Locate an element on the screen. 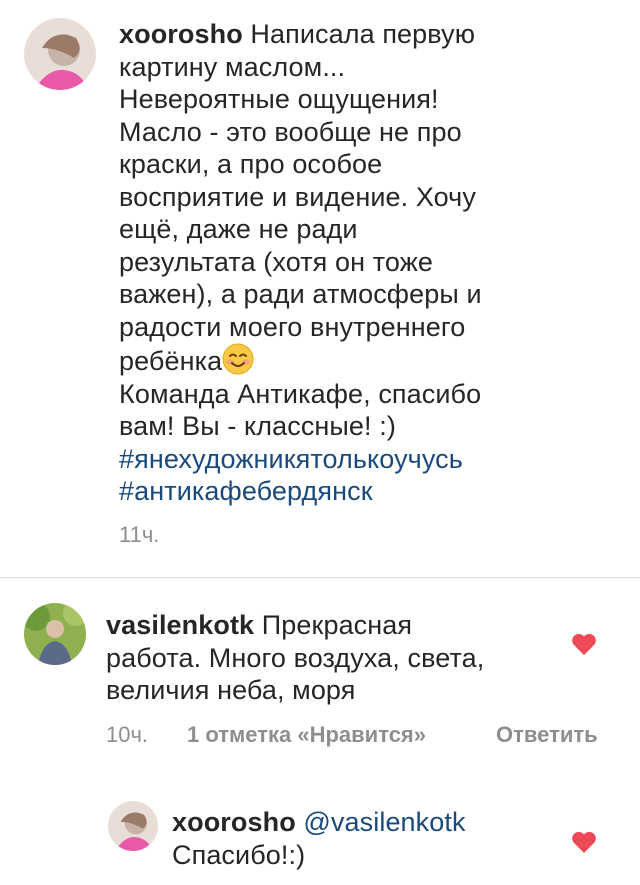  reply-avatar is located at coordinates (133, 826).